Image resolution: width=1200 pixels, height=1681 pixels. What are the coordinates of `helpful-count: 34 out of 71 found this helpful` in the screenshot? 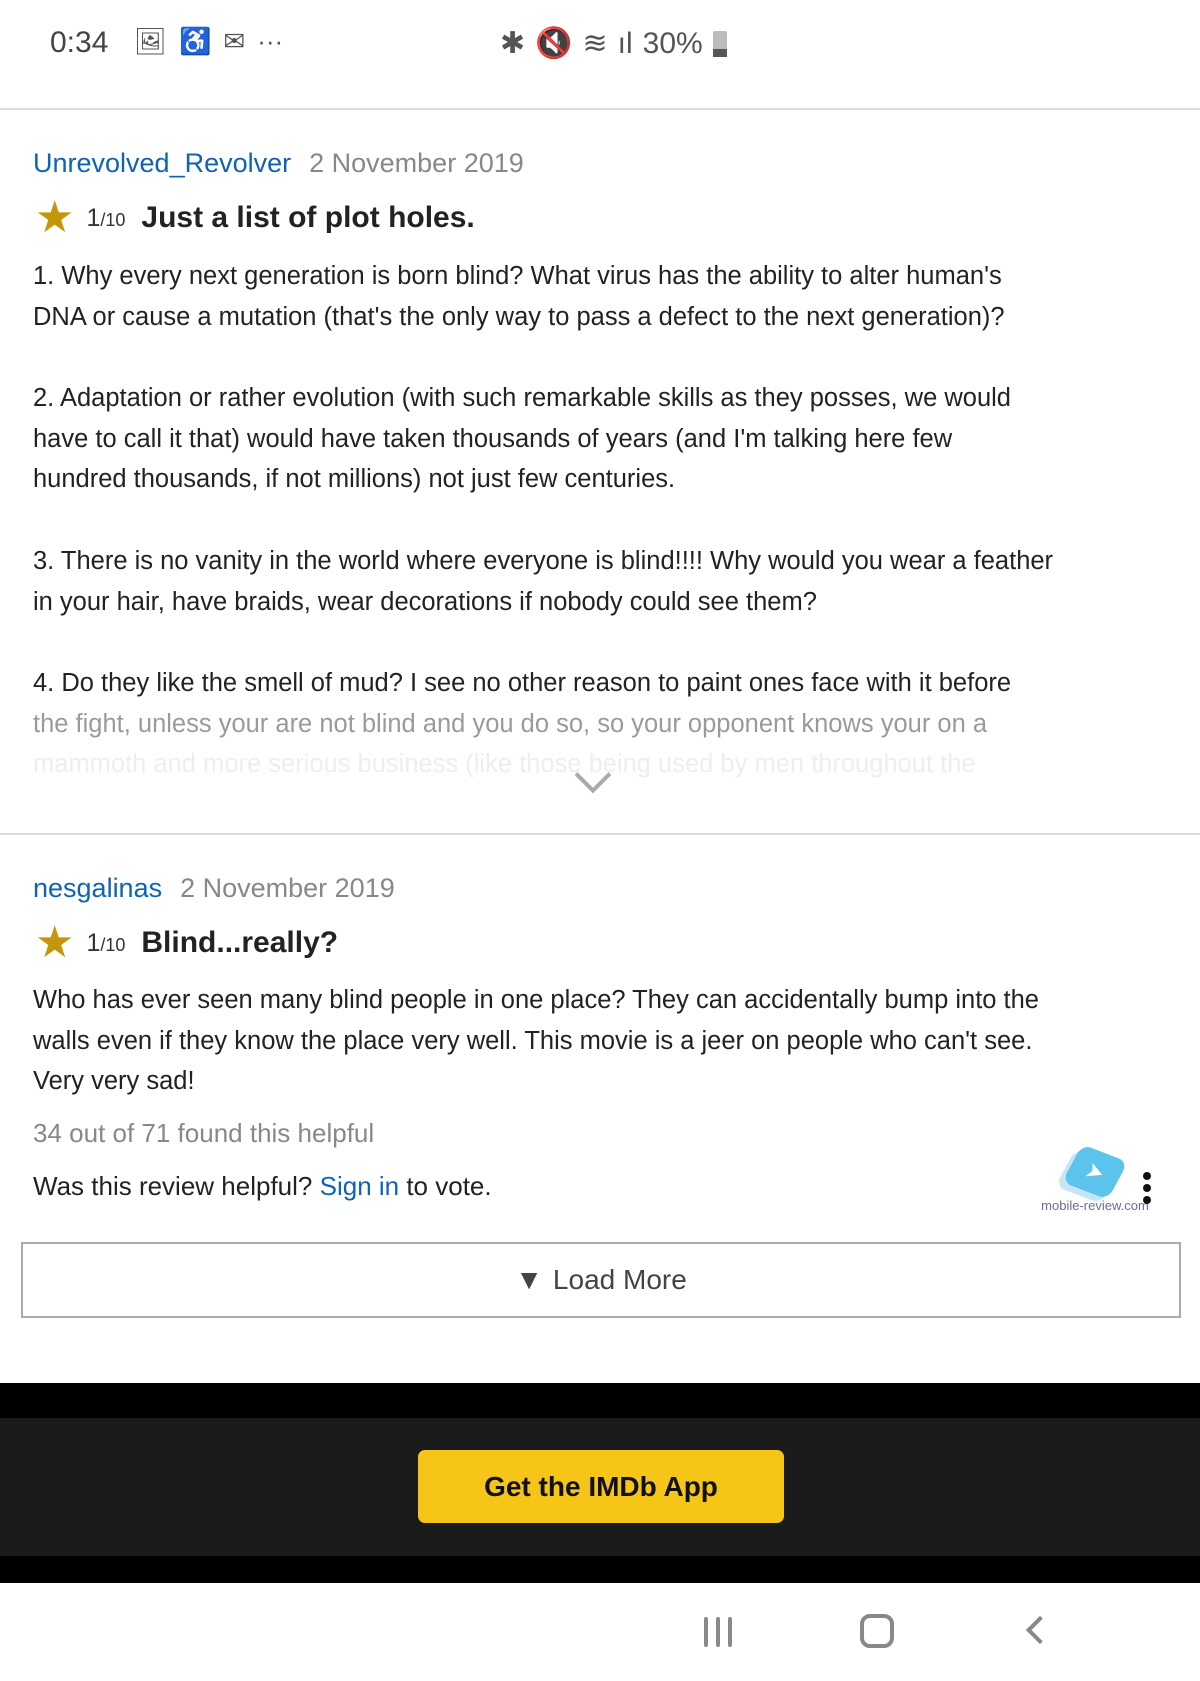 It's located at (204, 1133).